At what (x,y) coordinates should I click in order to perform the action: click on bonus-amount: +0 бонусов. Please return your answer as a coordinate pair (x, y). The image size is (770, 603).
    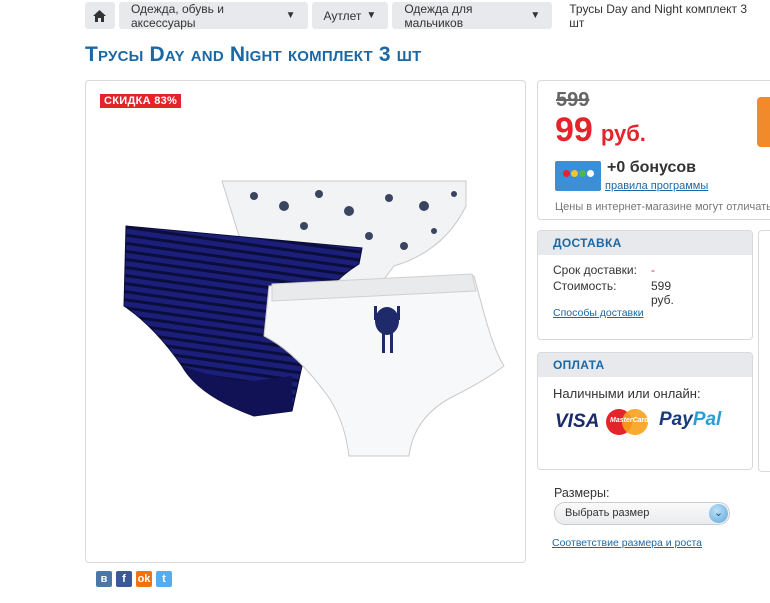
    Looking at the image, I should click on (652, 167).